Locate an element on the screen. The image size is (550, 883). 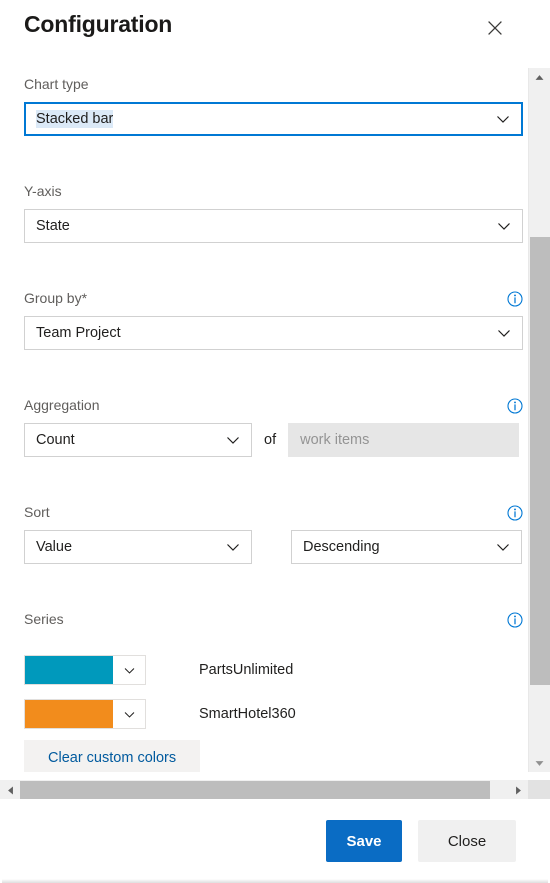
aggregation-label: Aggregation is located at coordinates (62, 405).